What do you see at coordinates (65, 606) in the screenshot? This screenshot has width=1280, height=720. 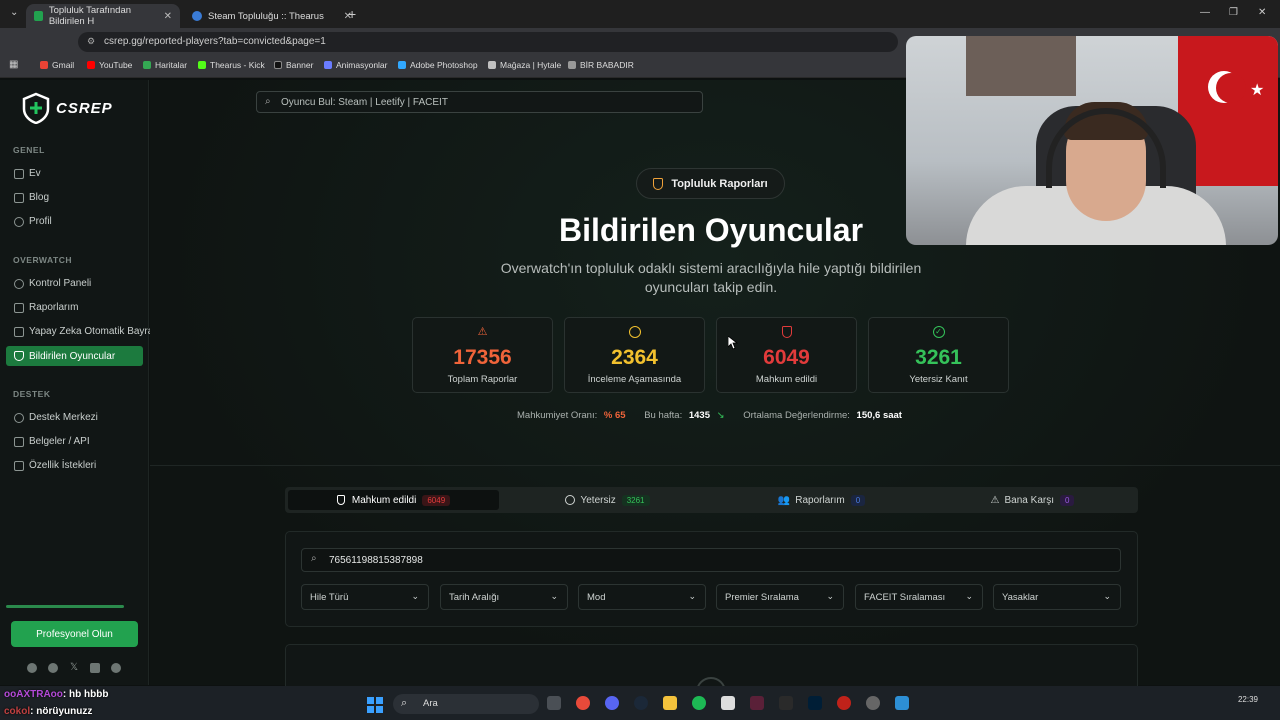 I see `sidebar-scrollbar` at bounding box center [65, 606].